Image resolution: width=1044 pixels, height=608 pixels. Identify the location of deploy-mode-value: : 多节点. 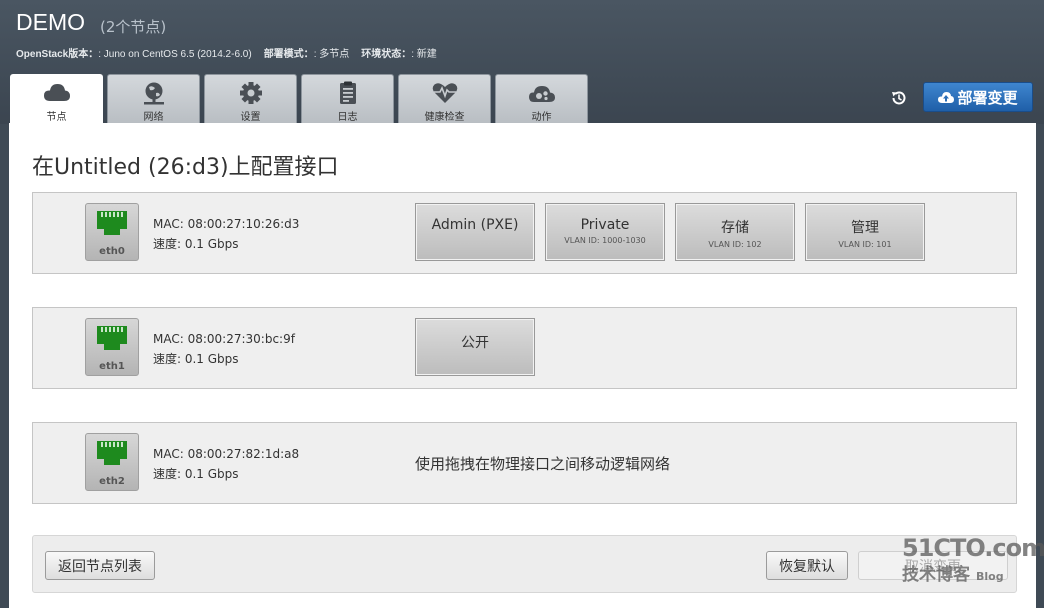
(331, 54).